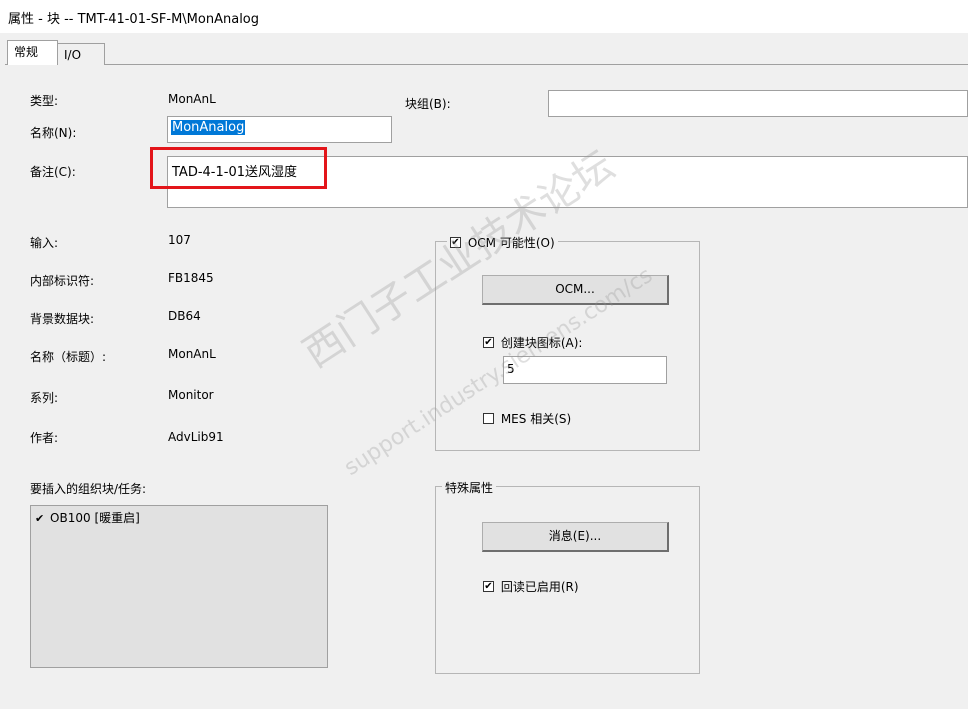  Describe the element at coordinates (179, 240) in the screenshot. I see `input-value: 107` at that location.